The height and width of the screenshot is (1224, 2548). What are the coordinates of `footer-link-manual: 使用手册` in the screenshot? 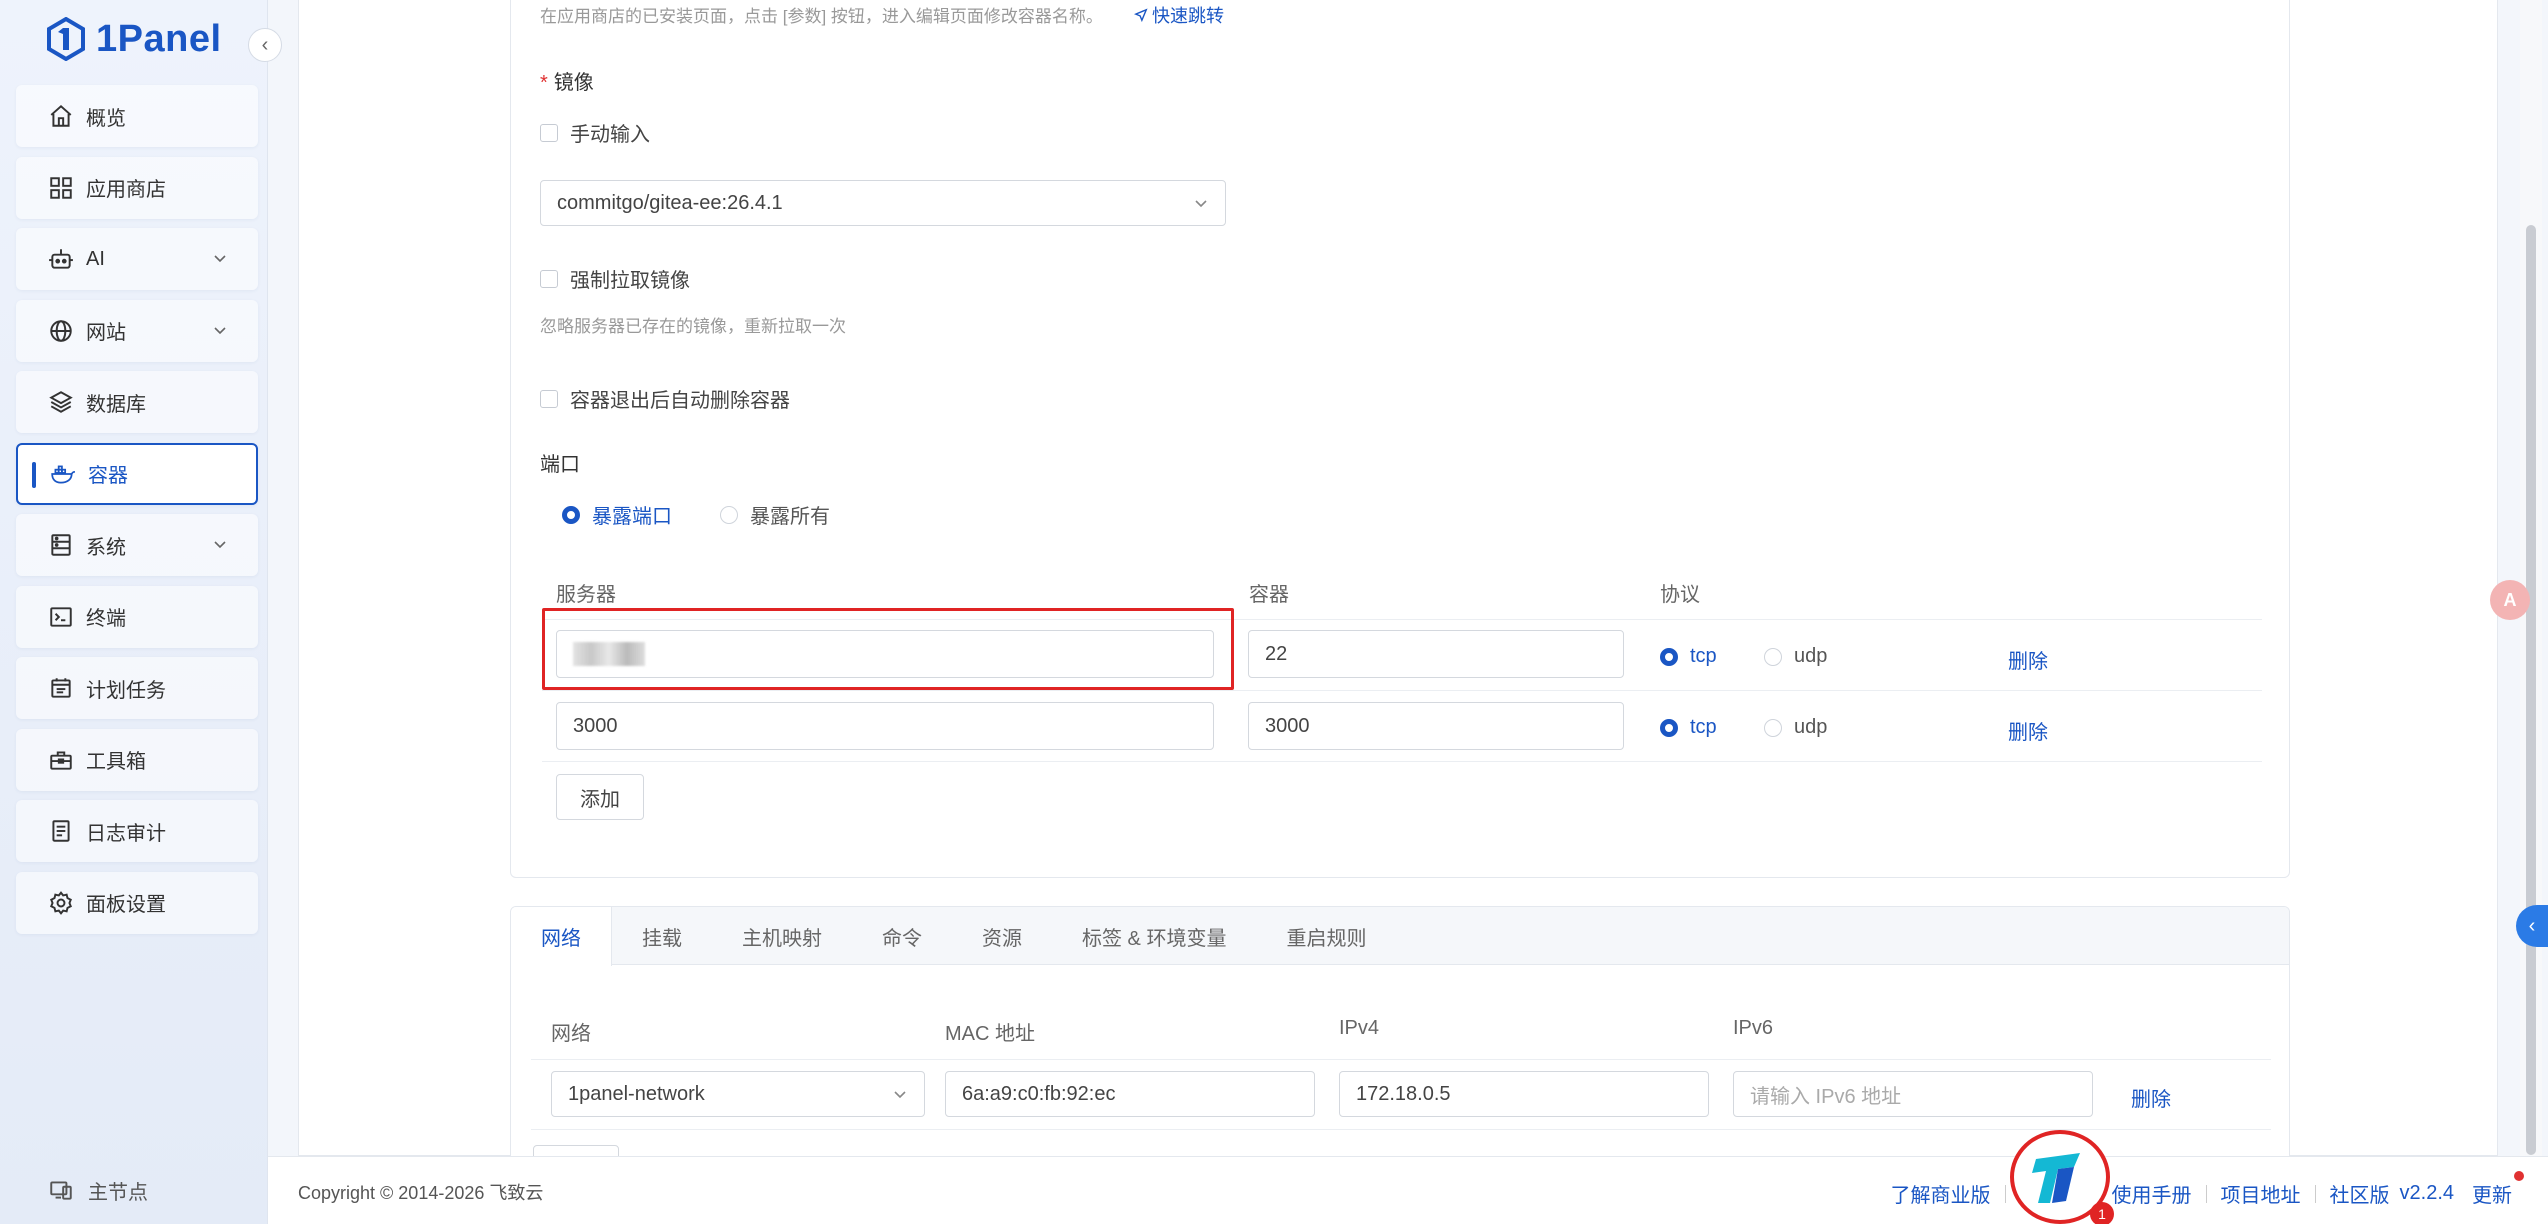 It's located at (2152, 1193).